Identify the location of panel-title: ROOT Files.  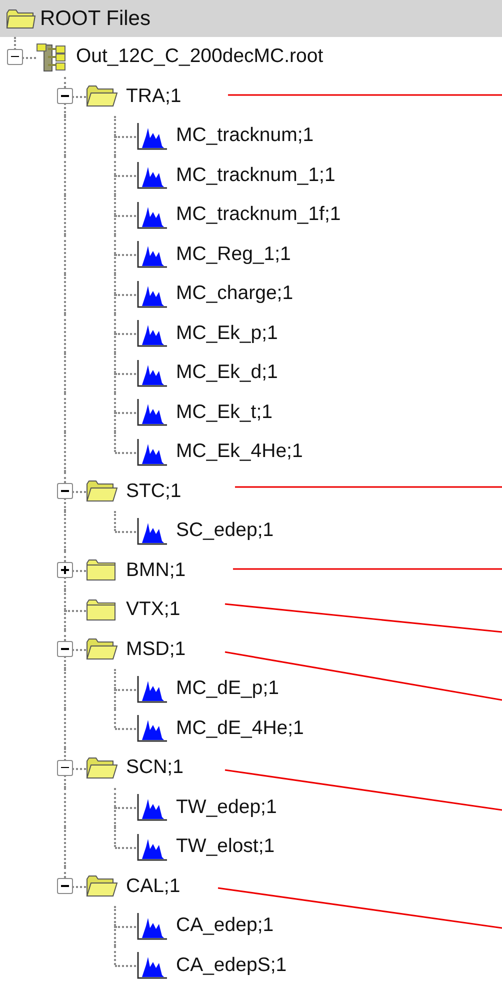
(95, 18).